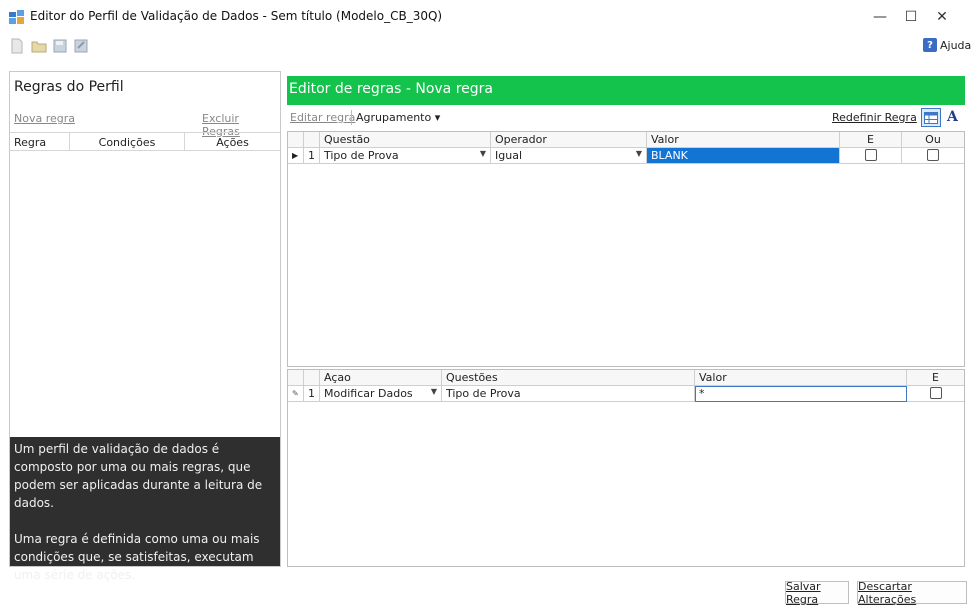 The width and height of the screenshot is (971, 606). What do you see at coordinates (626, 90) in the screenshot?
I see `editor-header: Editor de regras - Nova regra` at bounding box center [626, 90].